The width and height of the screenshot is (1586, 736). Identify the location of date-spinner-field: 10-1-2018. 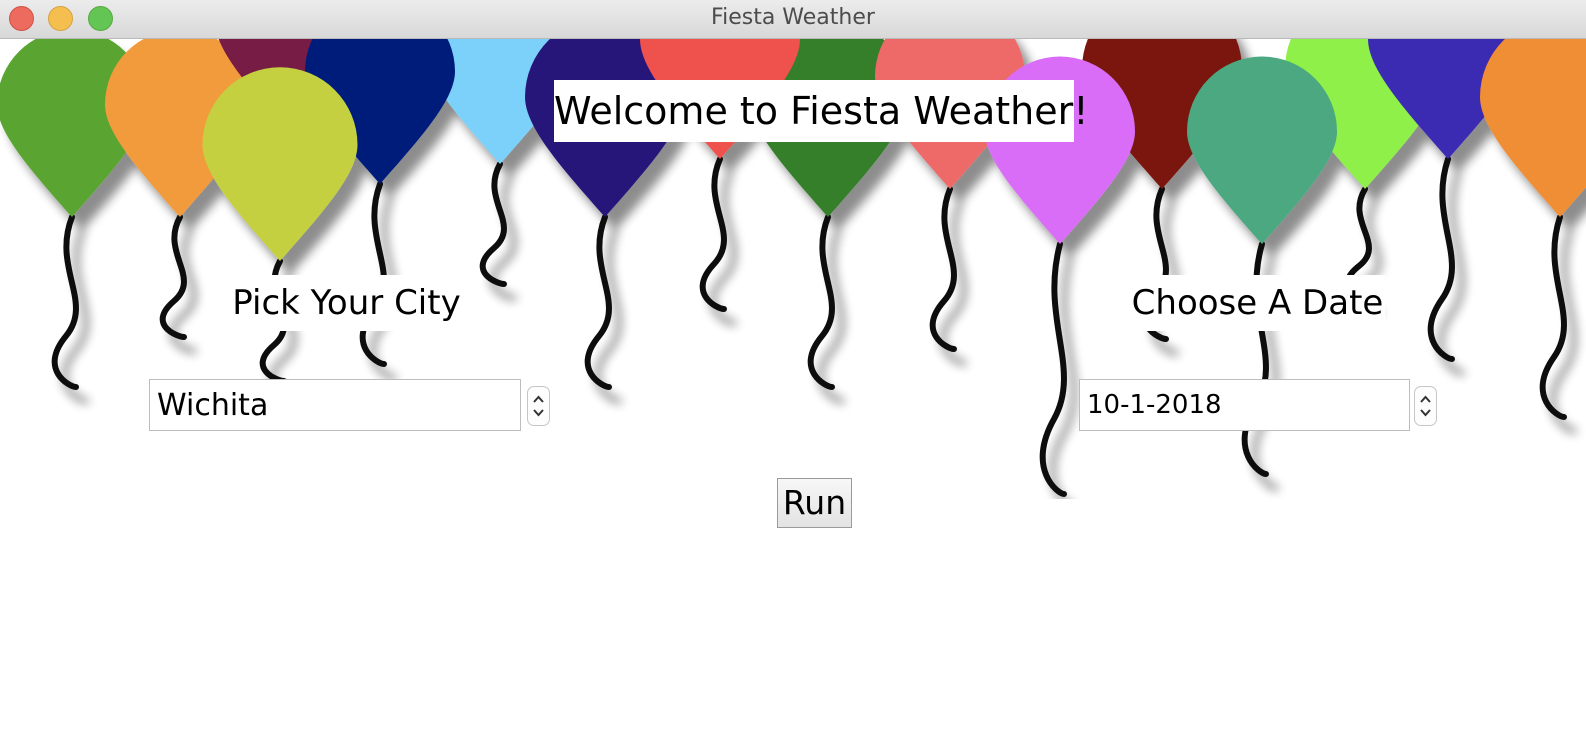
(1244, 405).